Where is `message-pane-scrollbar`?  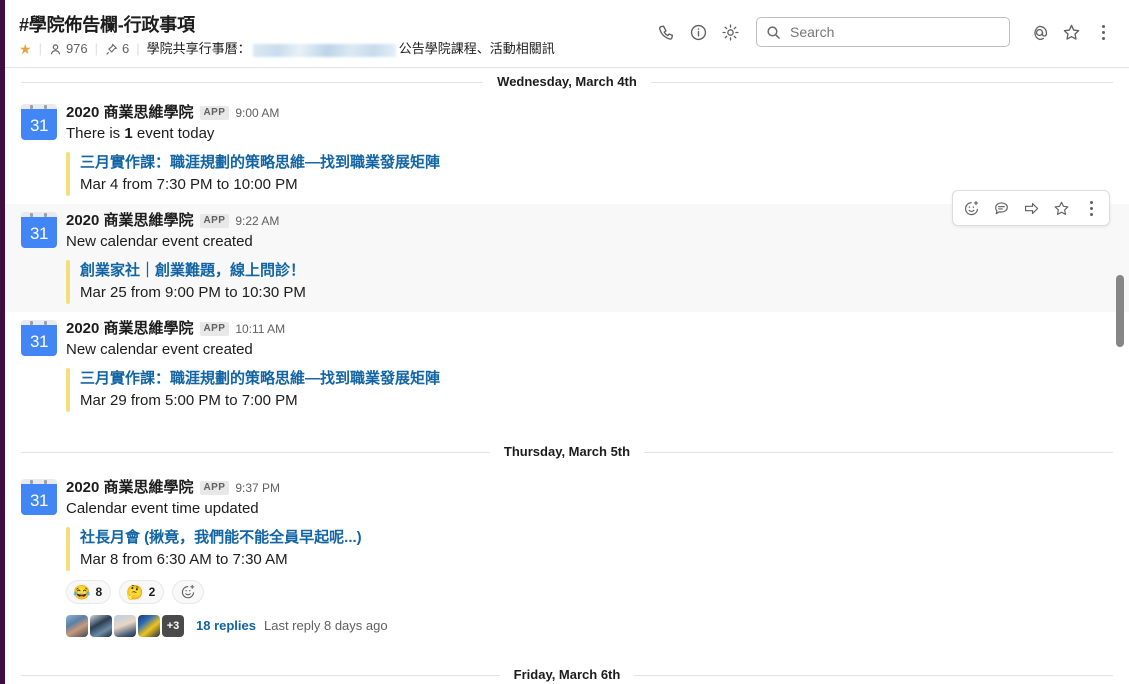 message-pane-scrollbar is located at coordinates (1120, 376).